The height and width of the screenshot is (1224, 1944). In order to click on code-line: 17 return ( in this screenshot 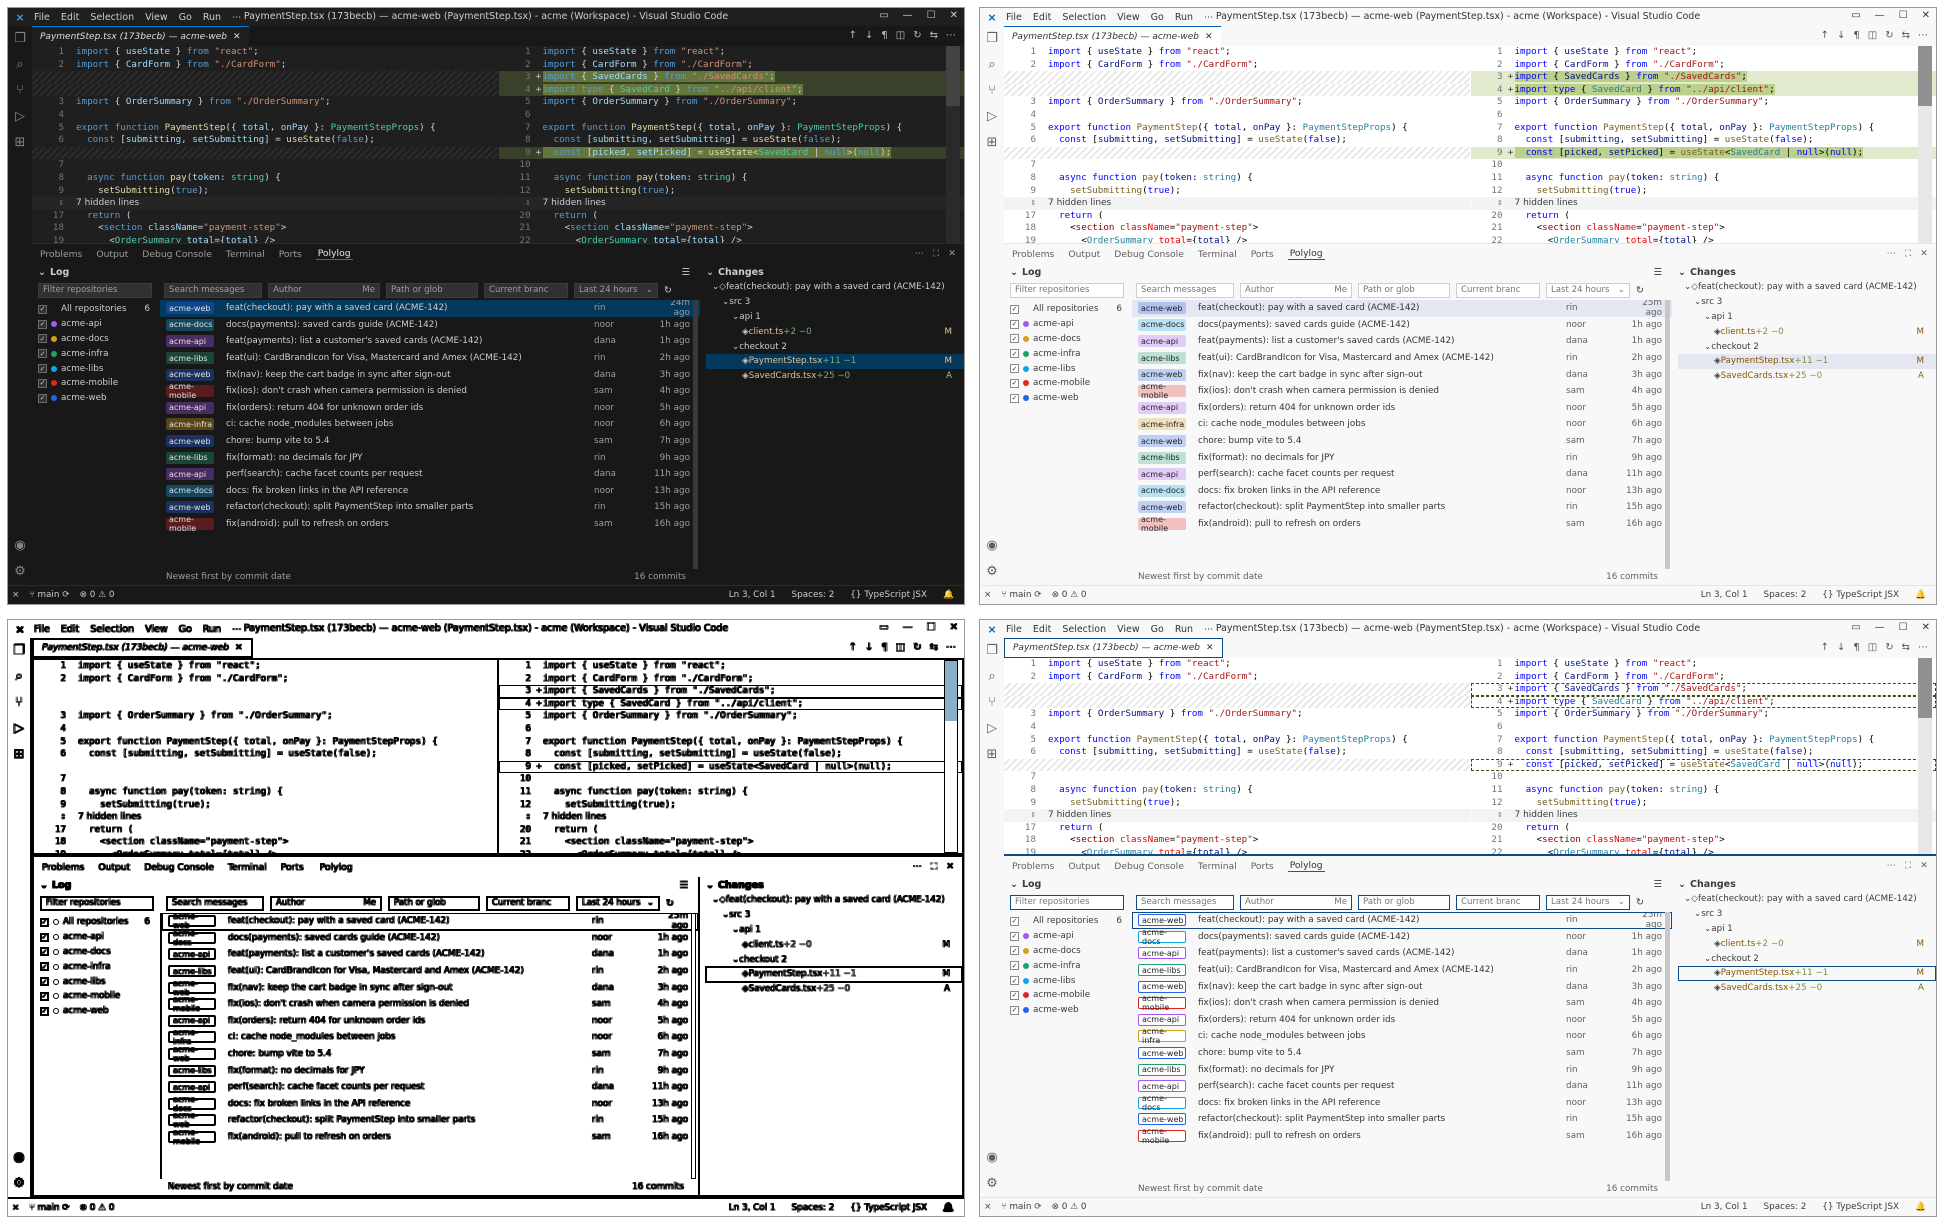, I will do `click(265, 216)`.